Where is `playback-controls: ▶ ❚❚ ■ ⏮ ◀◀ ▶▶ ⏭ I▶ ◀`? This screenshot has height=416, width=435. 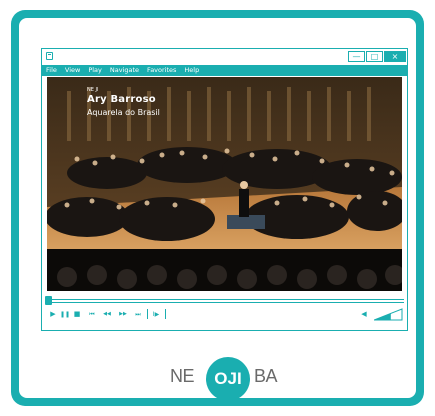 playback-controls: ▶ ❚❚ ■ ⏮ ◀◀ ▶▶ ⏭ I▶ ◀ is located at coordinates (226, 315).